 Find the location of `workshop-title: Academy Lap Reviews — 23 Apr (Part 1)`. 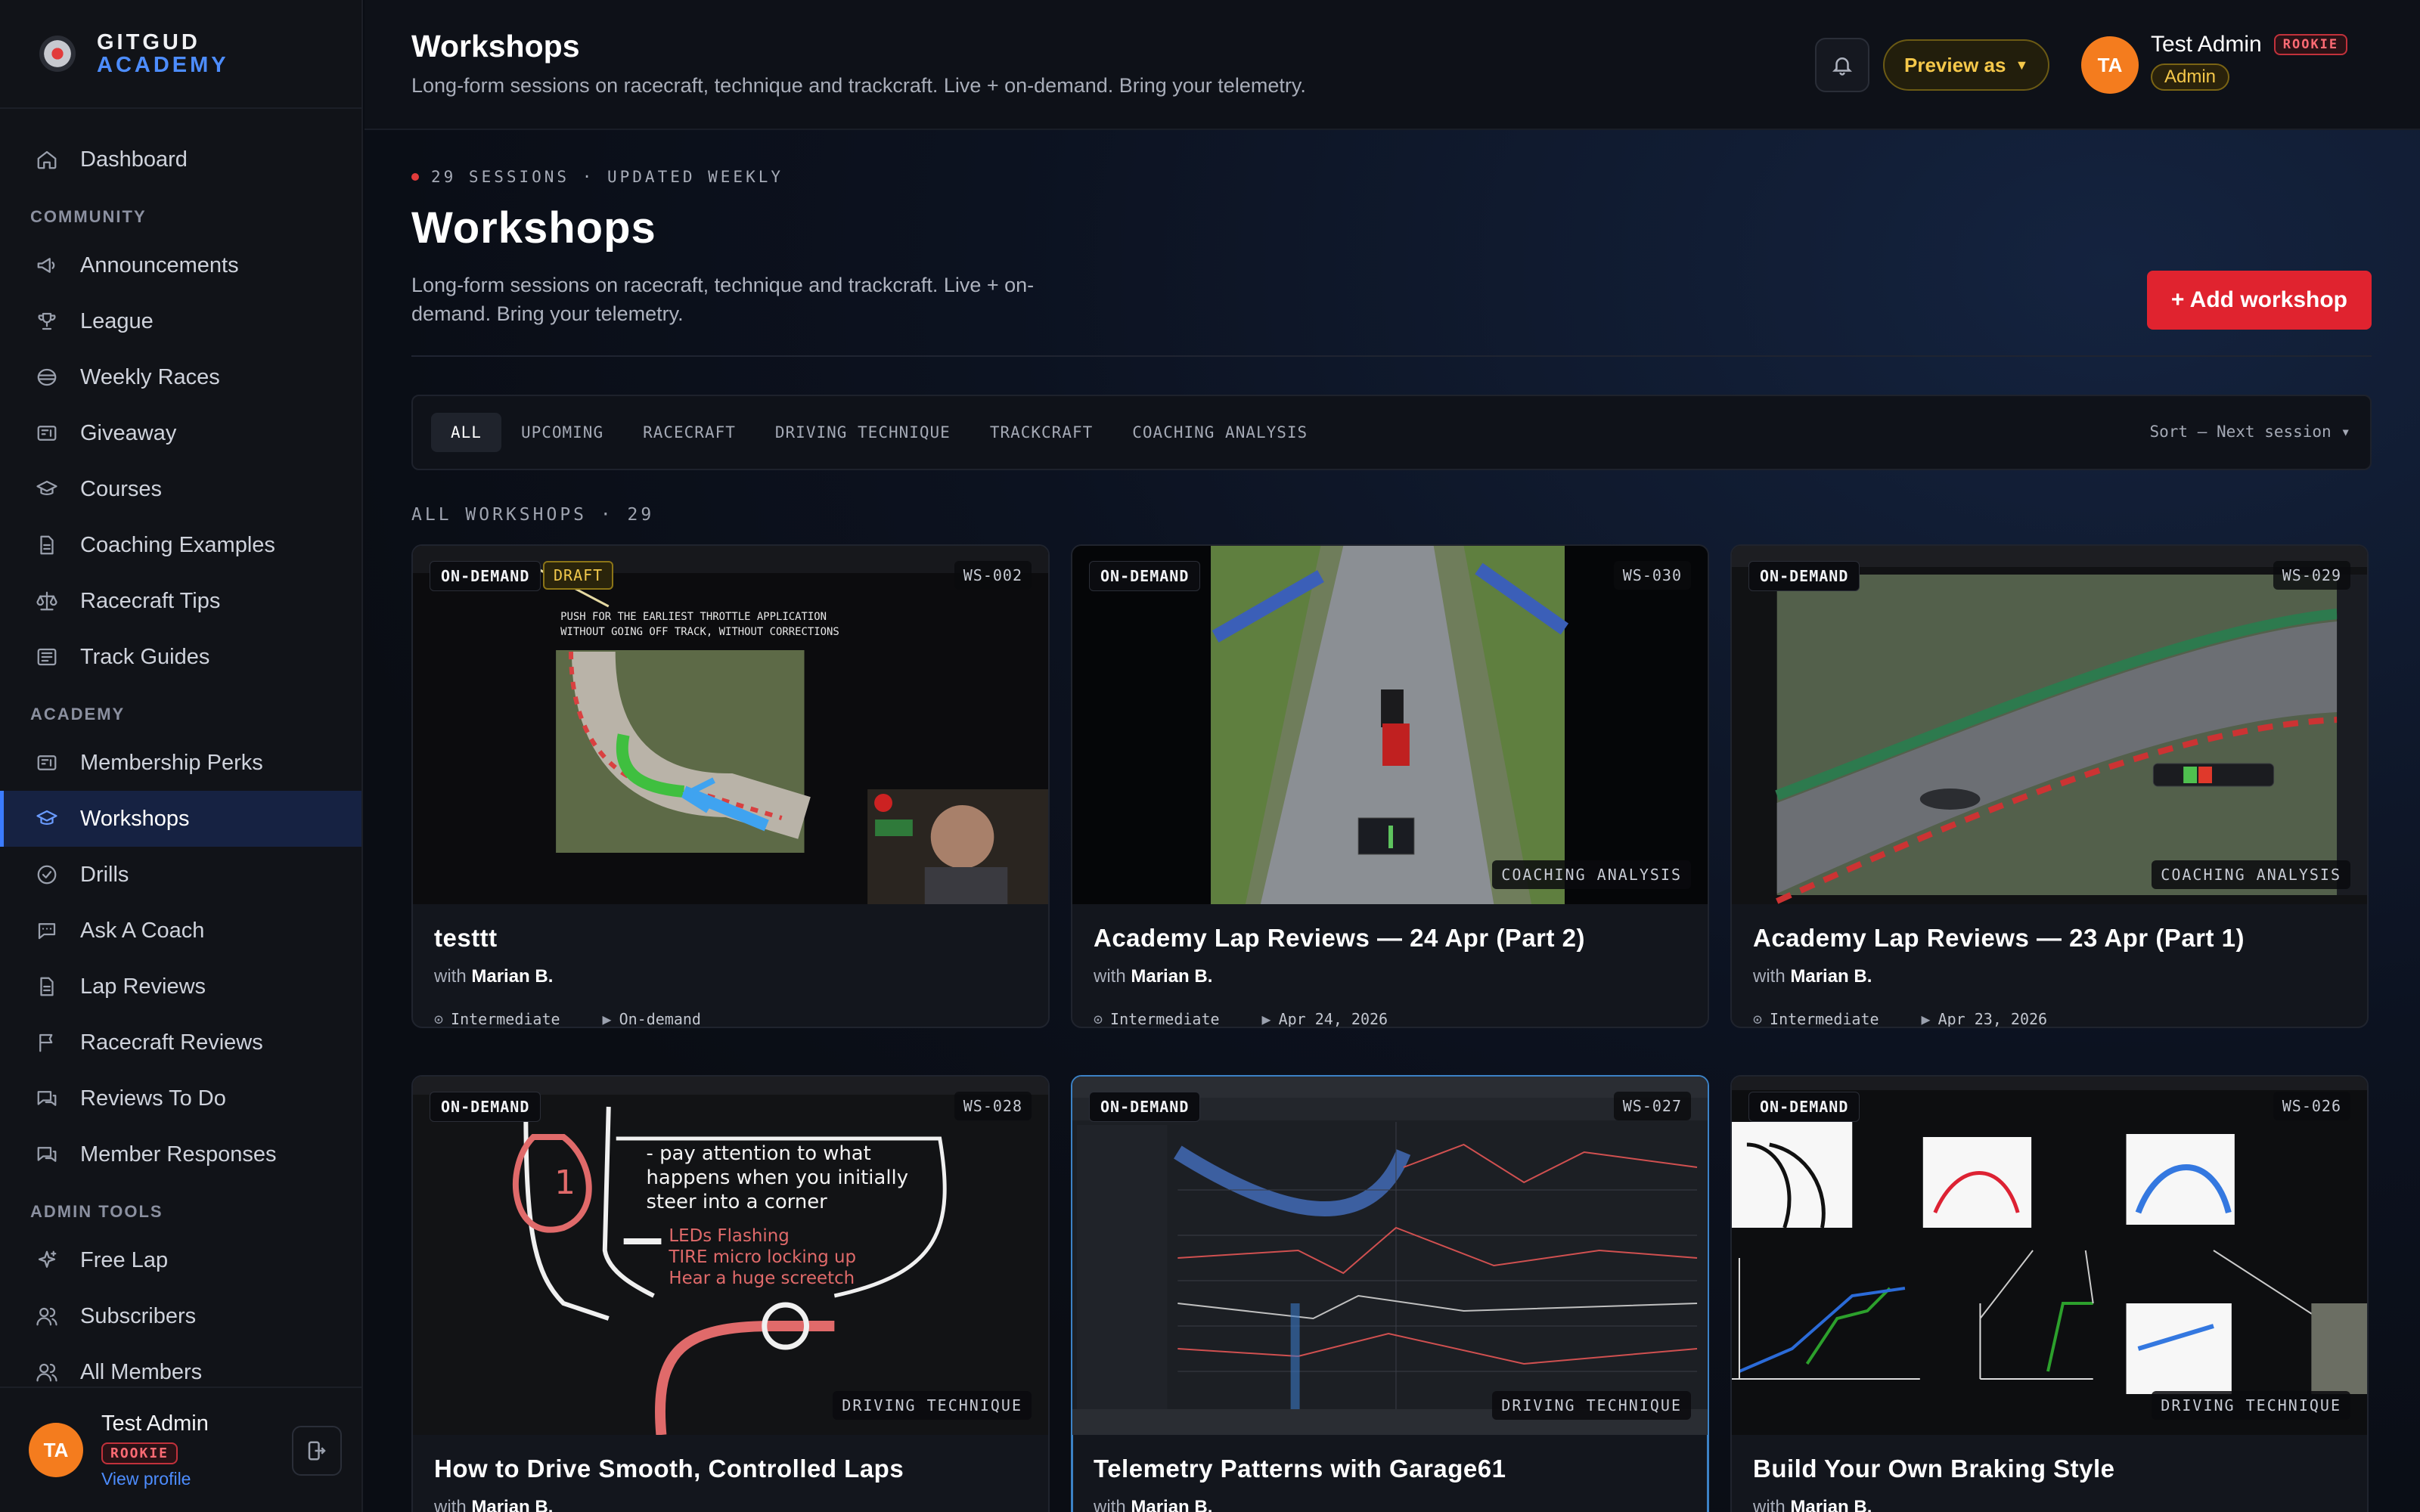

workshop-title: Academy Lap Reviews — 23 Apr (Part 1) is located at coordinates (2049, 938).